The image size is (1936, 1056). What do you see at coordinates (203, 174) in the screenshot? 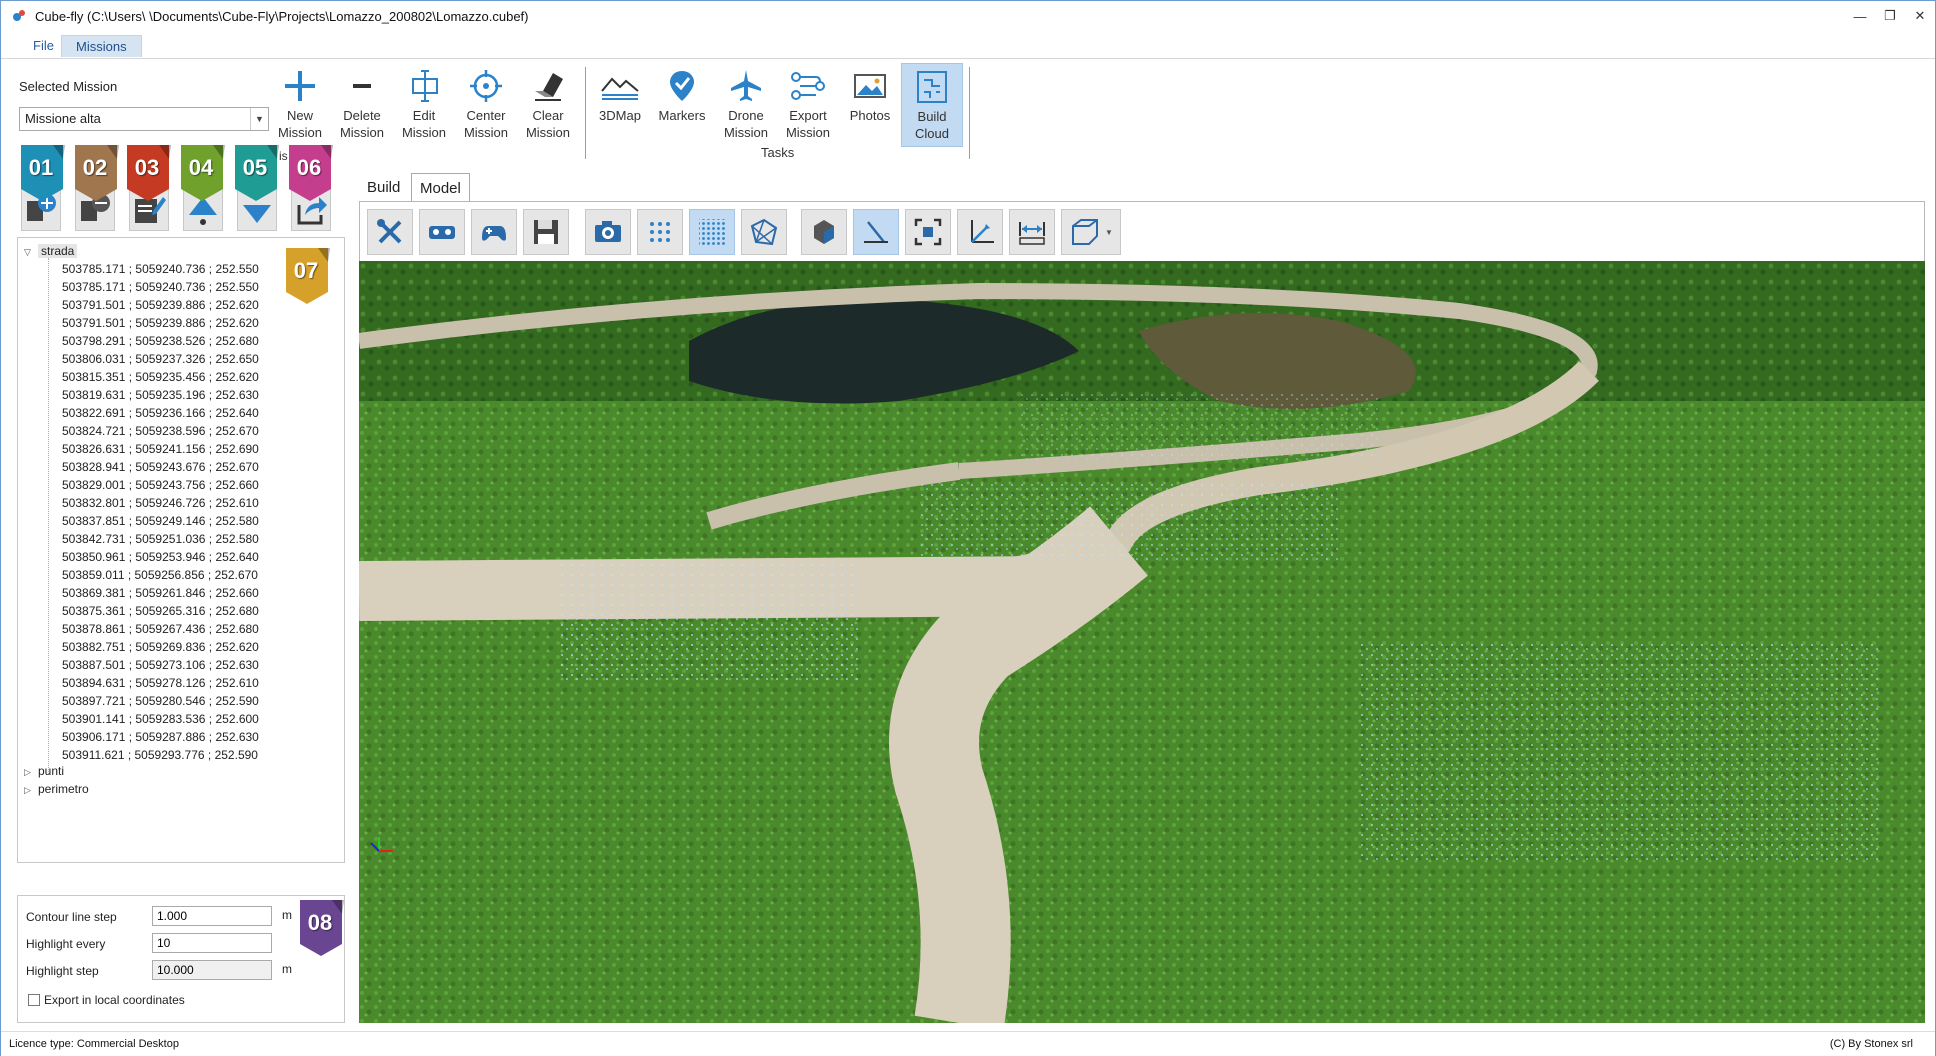
I see `badge-04: 04` at bounding box center [203, 174].